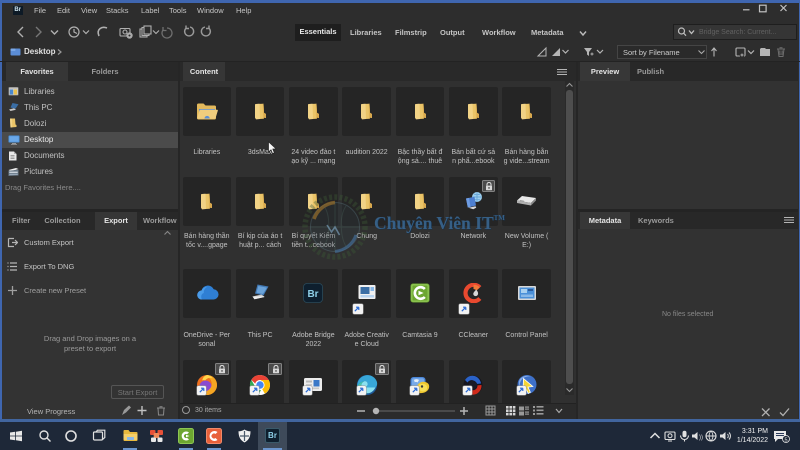 This screenshot has height=450, width=800. Describe the element at coordinates (313, 294) in the screenshot. I see `svg-text: Br` at that location.